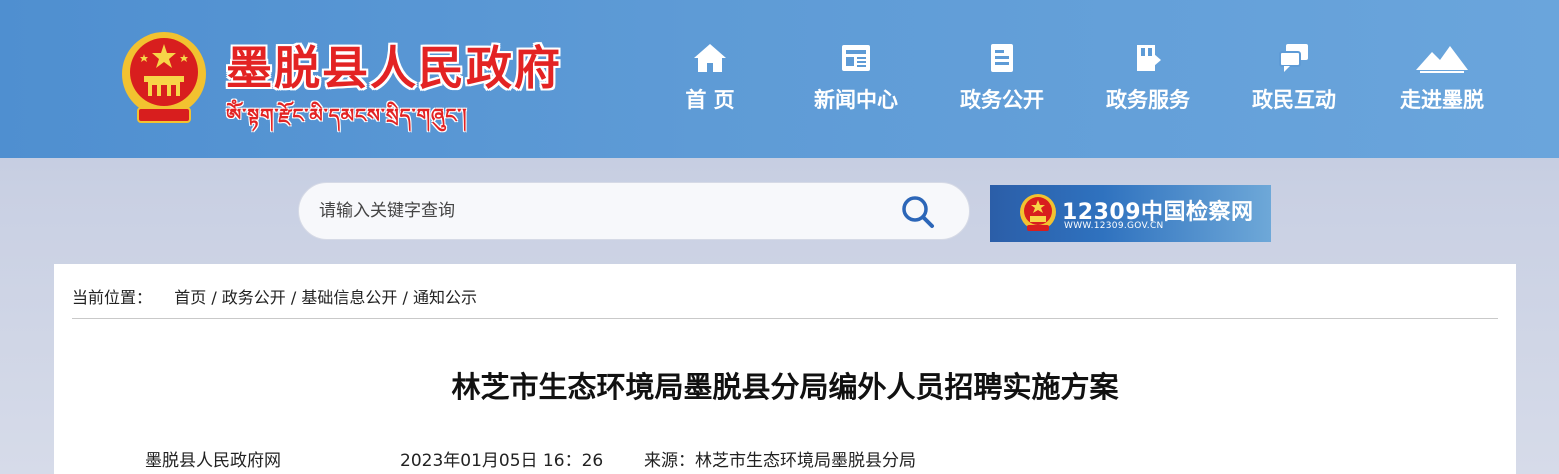 Image resolution: width=1559 pixels, height=474 pixels. Describe the element at coordinates (785, 387) in the screenshot. I see `article-title: 林芝市生态环境局墨脱县分局编外人员招聘实施方案` at that location.